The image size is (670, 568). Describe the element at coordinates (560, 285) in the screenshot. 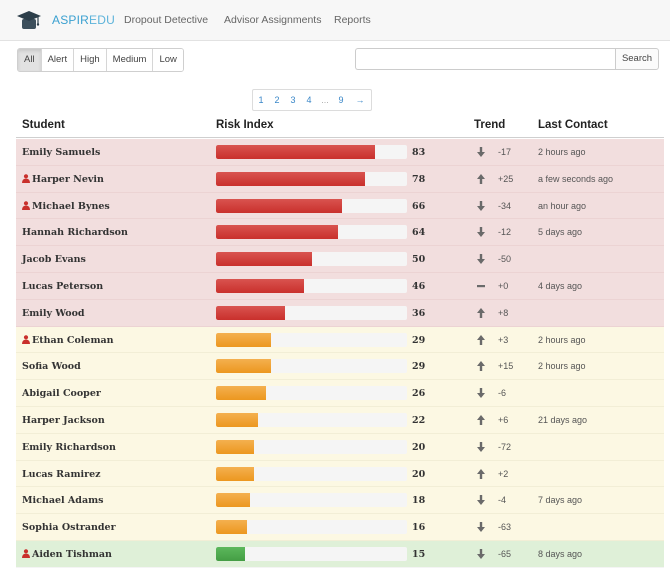

I see `last-contact: 4 days ago` at that location.